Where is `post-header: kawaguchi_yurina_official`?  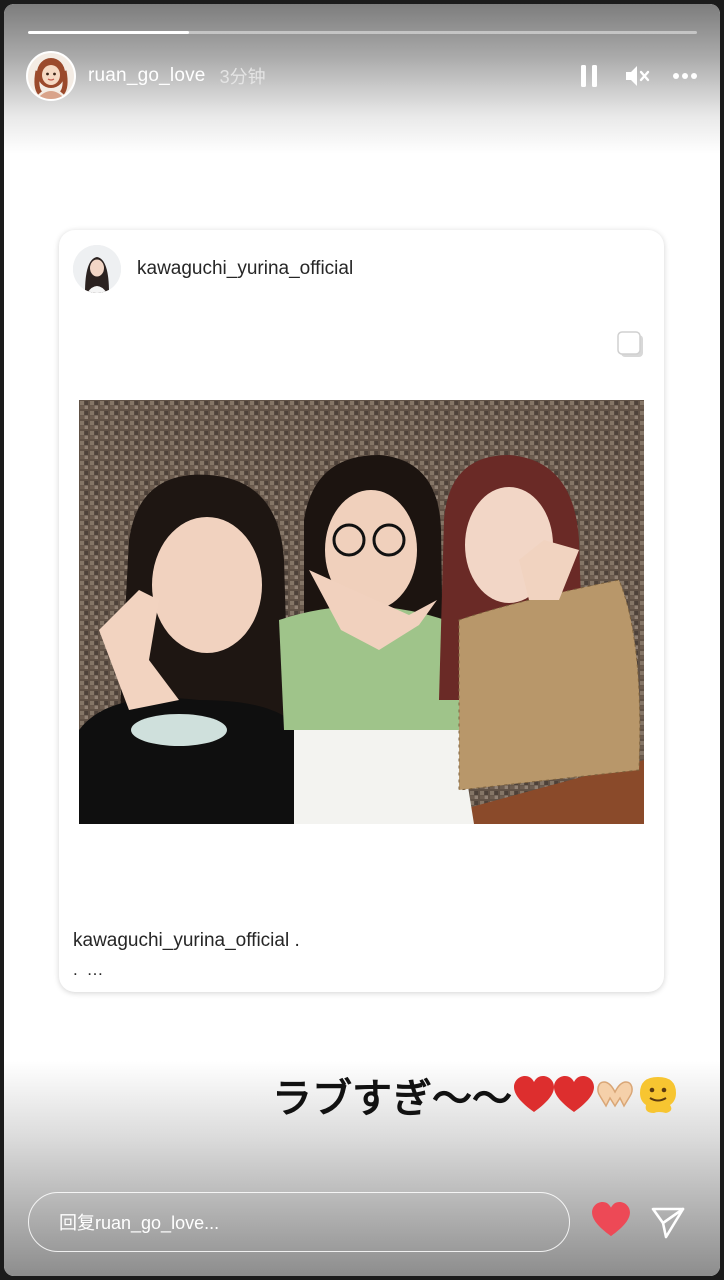 post-header: kawaguchi_yurina_official is located at coordinates (213, 269).